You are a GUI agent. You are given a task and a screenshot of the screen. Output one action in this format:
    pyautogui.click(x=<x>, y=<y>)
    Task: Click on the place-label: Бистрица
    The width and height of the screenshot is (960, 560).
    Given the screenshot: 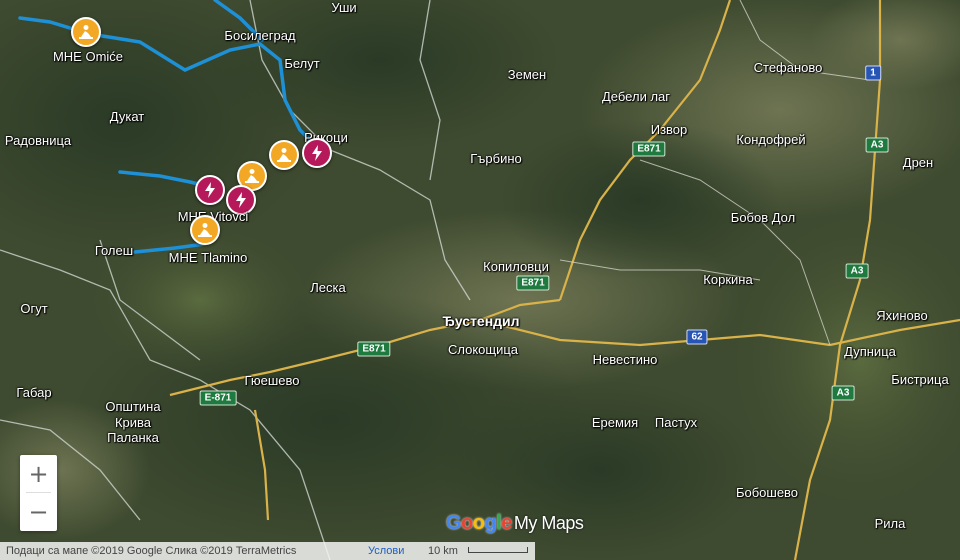 What is the action you would take?
    pyautogui.click(x=920, y=379)
    